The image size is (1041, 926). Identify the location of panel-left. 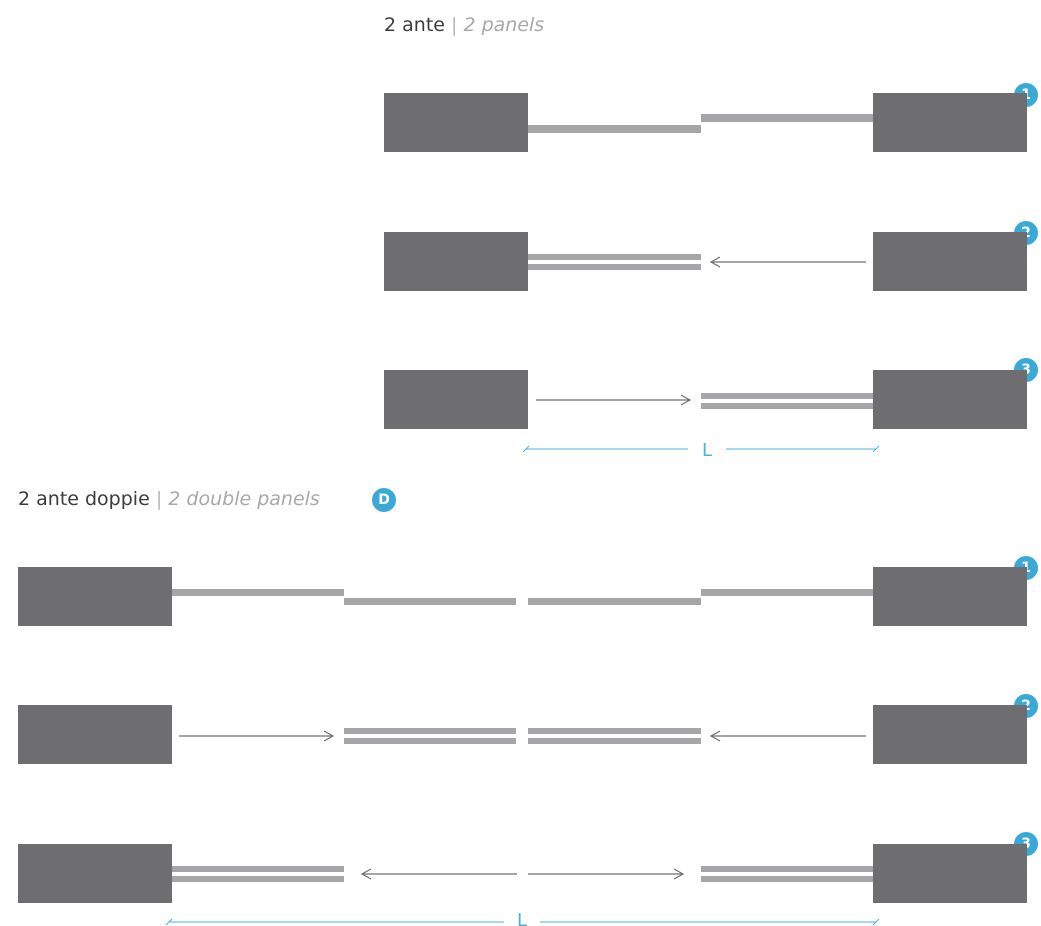
(614, 129).